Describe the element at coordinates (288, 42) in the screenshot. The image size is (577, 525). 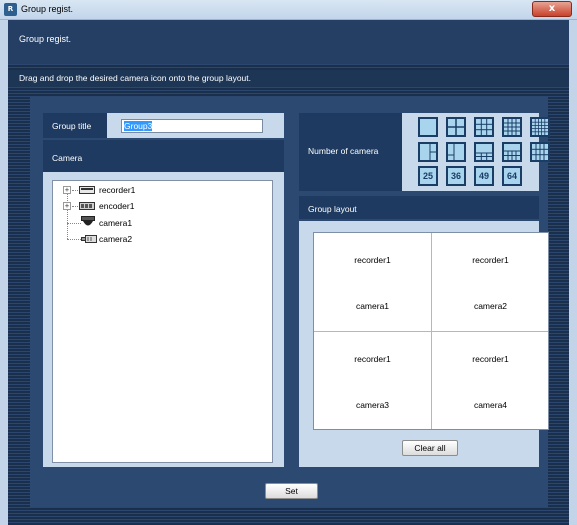
I see `header-band: Group regist.` at that location.